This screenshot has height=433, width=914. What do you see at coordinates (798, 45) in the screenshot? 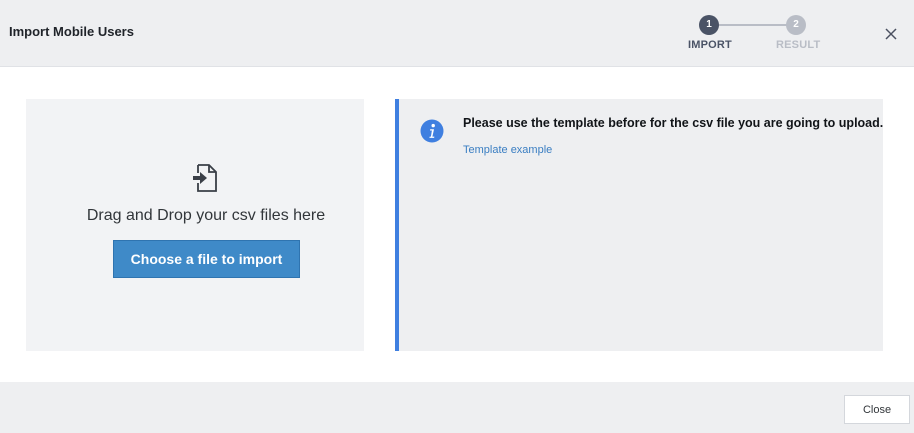
I see `step-2-label: RESULT` at bounding box center [798, 45].